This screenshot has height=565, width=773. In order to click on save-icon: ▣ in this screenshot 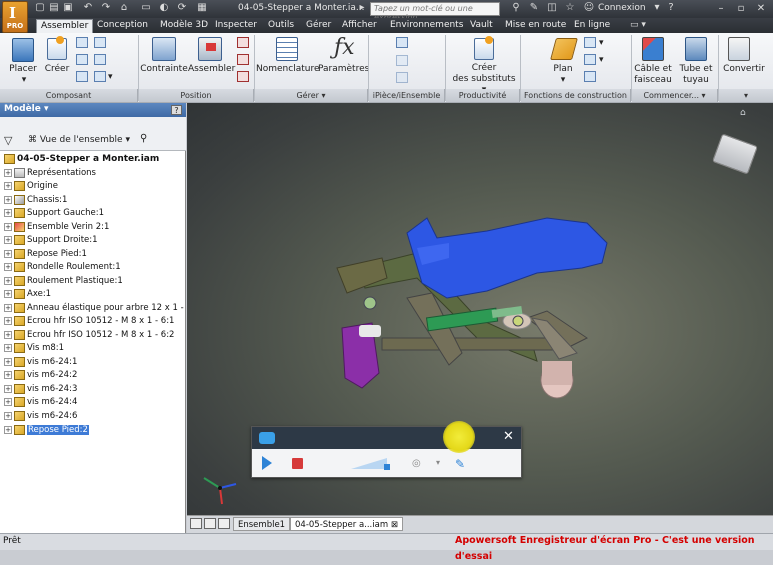, I will do `click(68, 8)`.